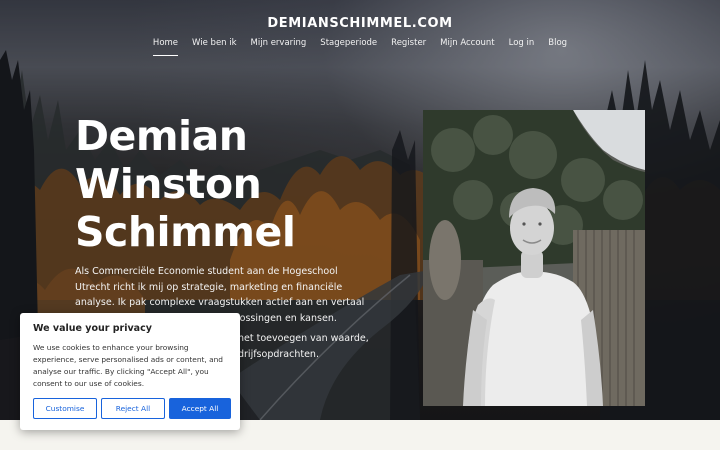 The image size is (720, 450). Describe the element at coordinates (522, 45) in the screenshot. I see `nav-item-log-in: Log in` at that location.